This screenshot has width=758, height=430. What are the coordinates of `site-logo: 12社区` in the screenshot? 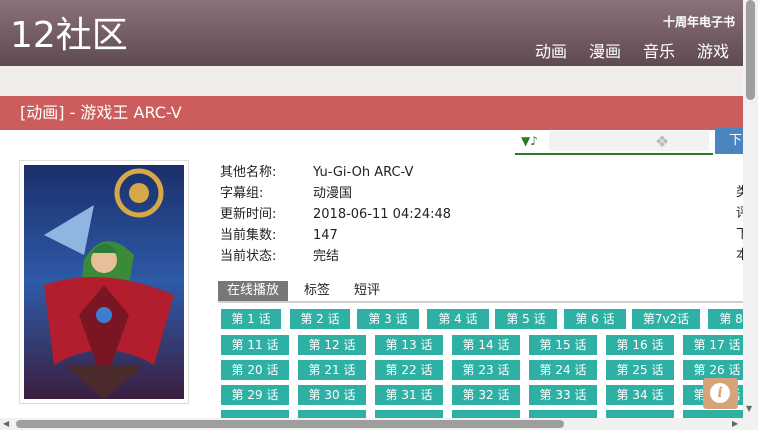 It's located at (69, 36).